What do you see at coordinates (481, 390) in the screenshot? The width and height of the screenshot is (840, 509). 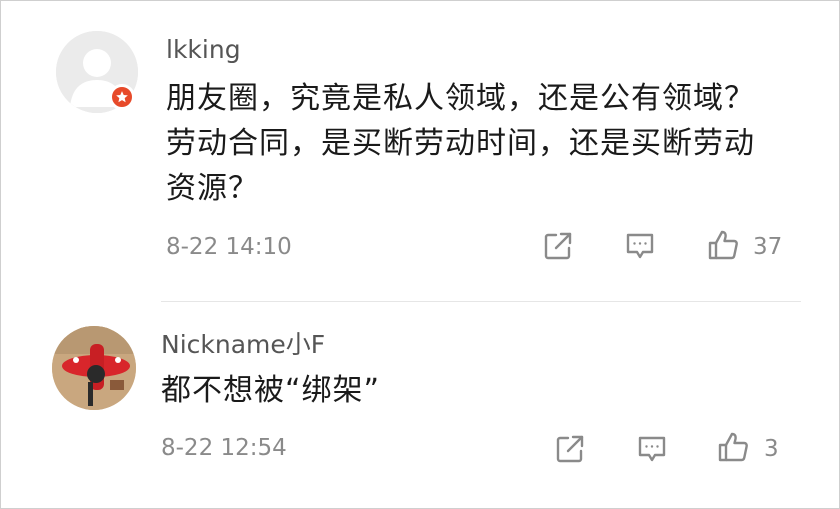 I see `comment-text: 都不想被“绑架”` at bounding box center [481, 390].